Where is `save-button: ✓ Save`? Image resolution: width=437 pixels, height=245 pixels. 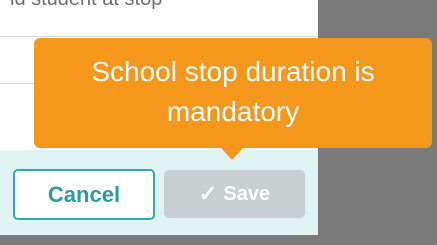 save-button: ✓ Save is located at coordinates (234, 194).